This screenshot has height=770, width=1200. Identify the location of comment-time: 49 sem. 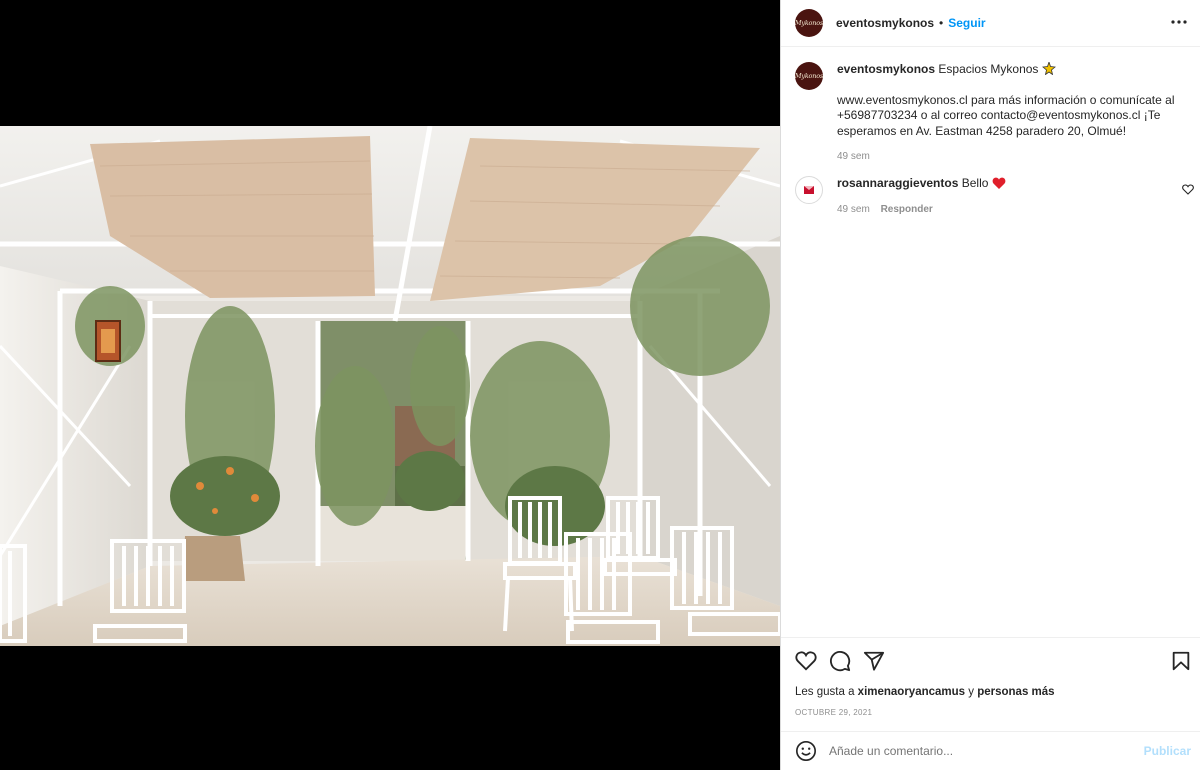
(853, 209).